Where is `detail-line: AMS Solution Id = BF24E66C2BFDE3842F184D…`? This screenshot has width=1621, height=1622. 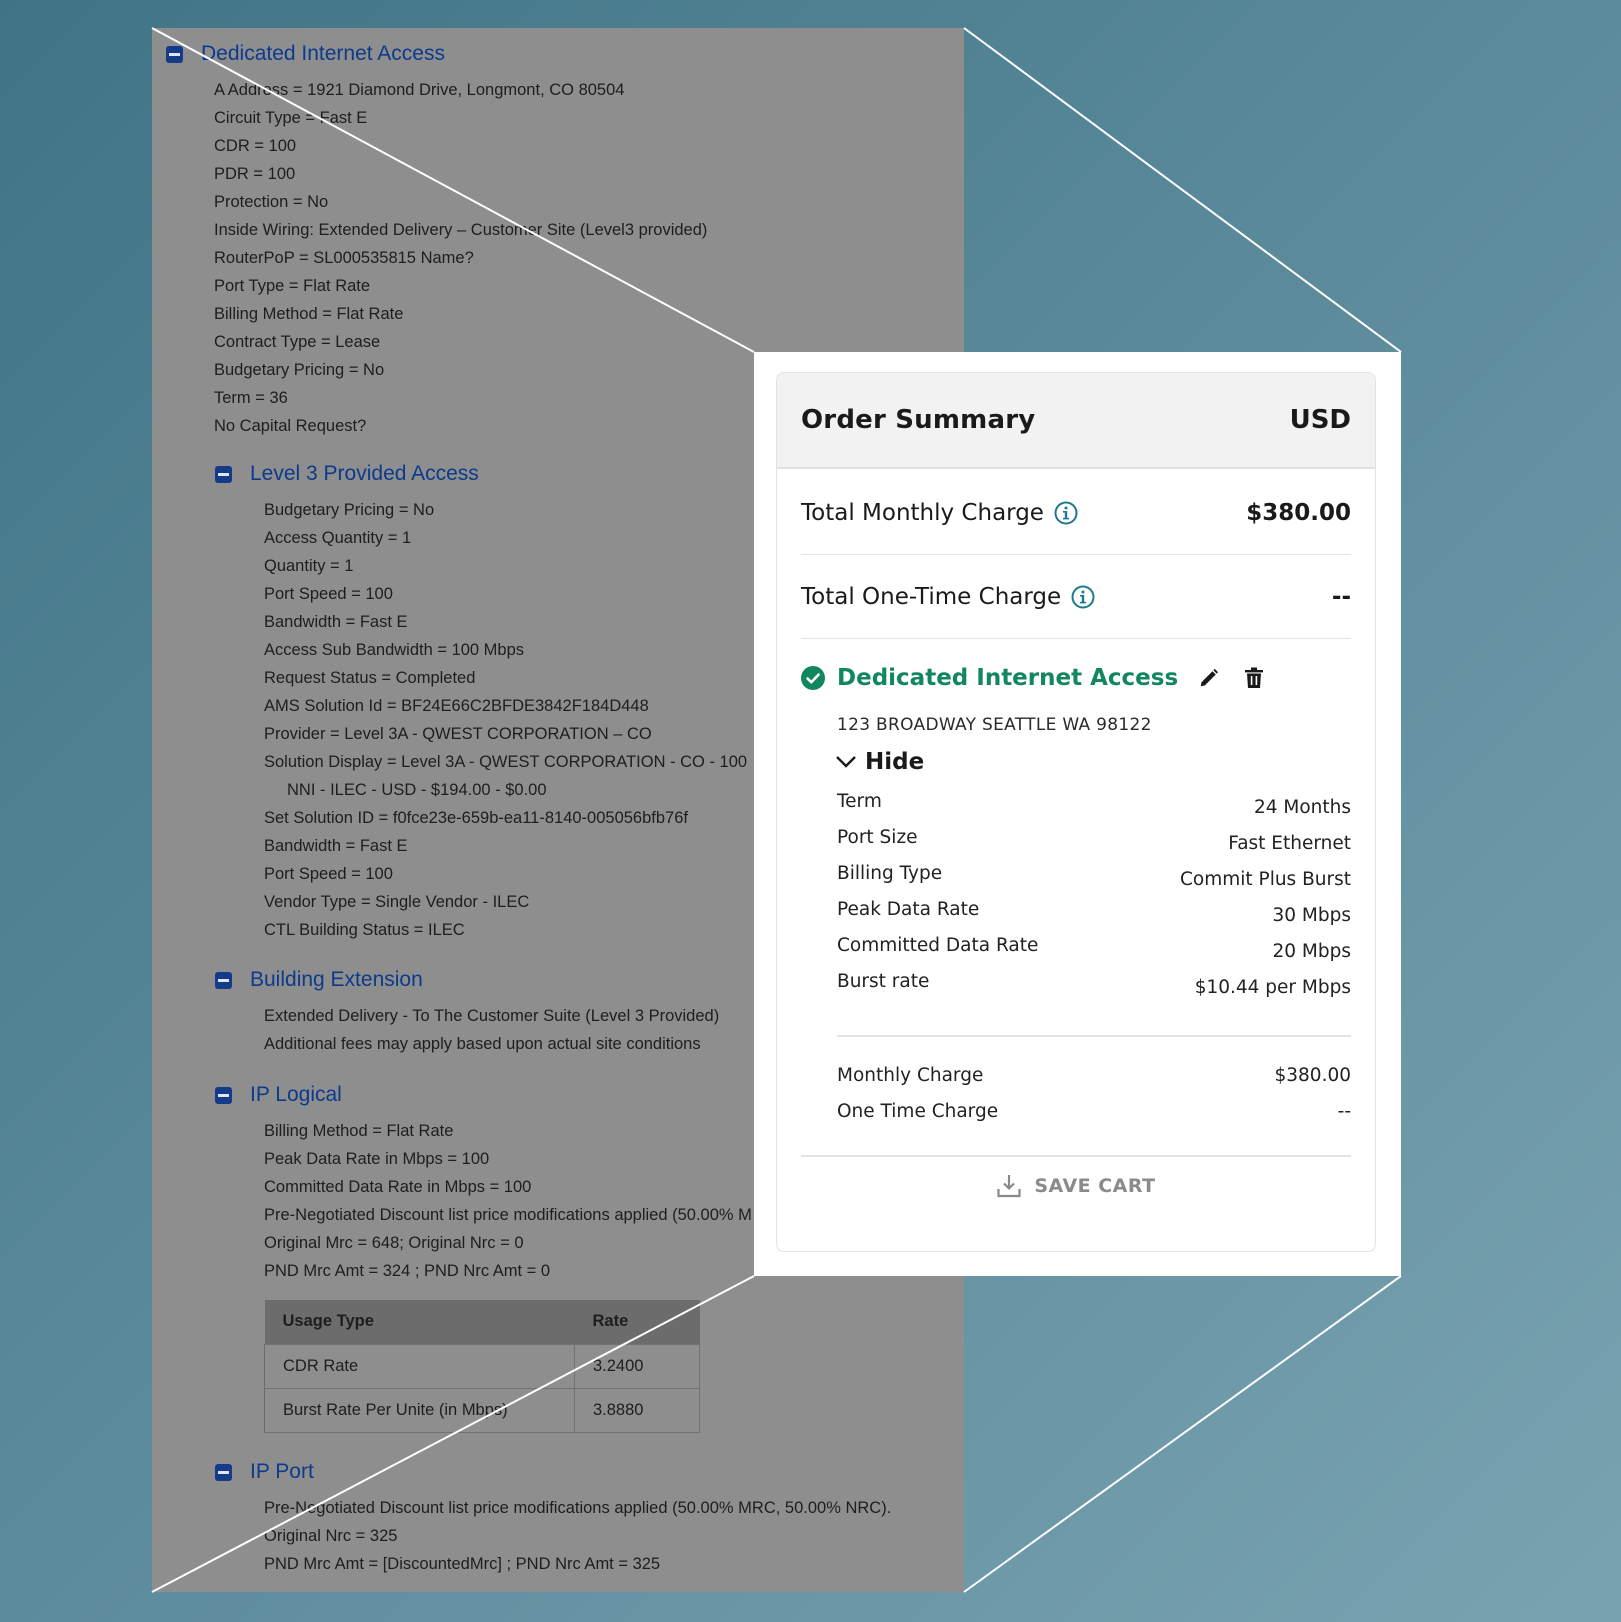 detail-line: AMS Solution Id = BF24E66C2BFDE3842F184D… is located at coordinates (456, 706).